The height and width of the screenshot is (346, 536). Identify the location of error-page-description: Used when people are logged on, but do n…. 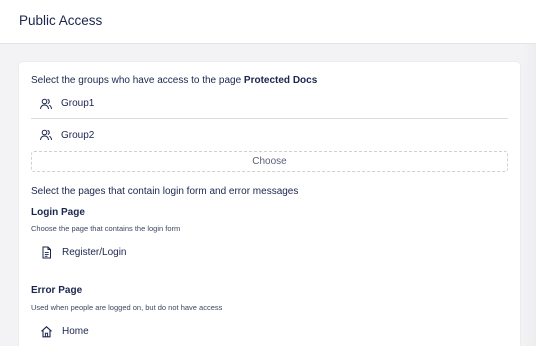
(127, 307).